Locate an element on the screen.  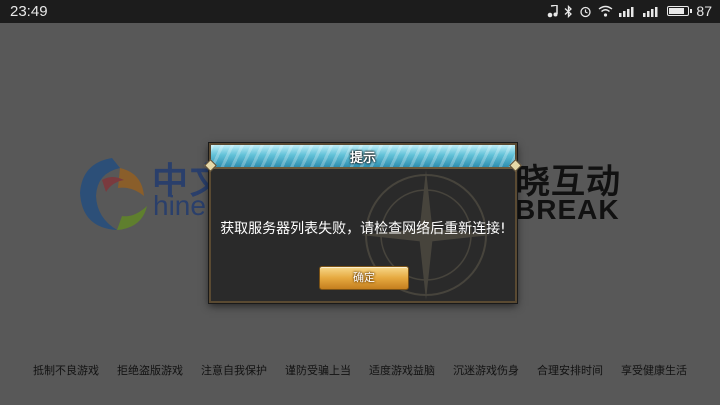
battery-indicator: 87 is located at coordinates (689, 11).